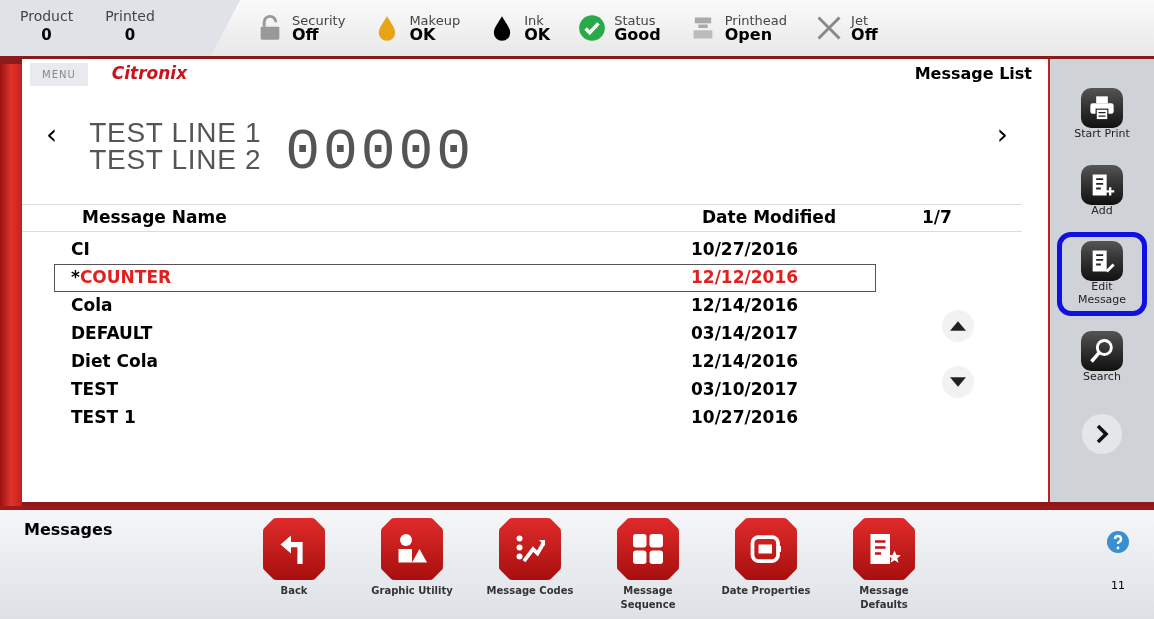 The height and width of the screenshot is (619, 1154). I want to click on function-button: Message Sequence, so click(648, 568).